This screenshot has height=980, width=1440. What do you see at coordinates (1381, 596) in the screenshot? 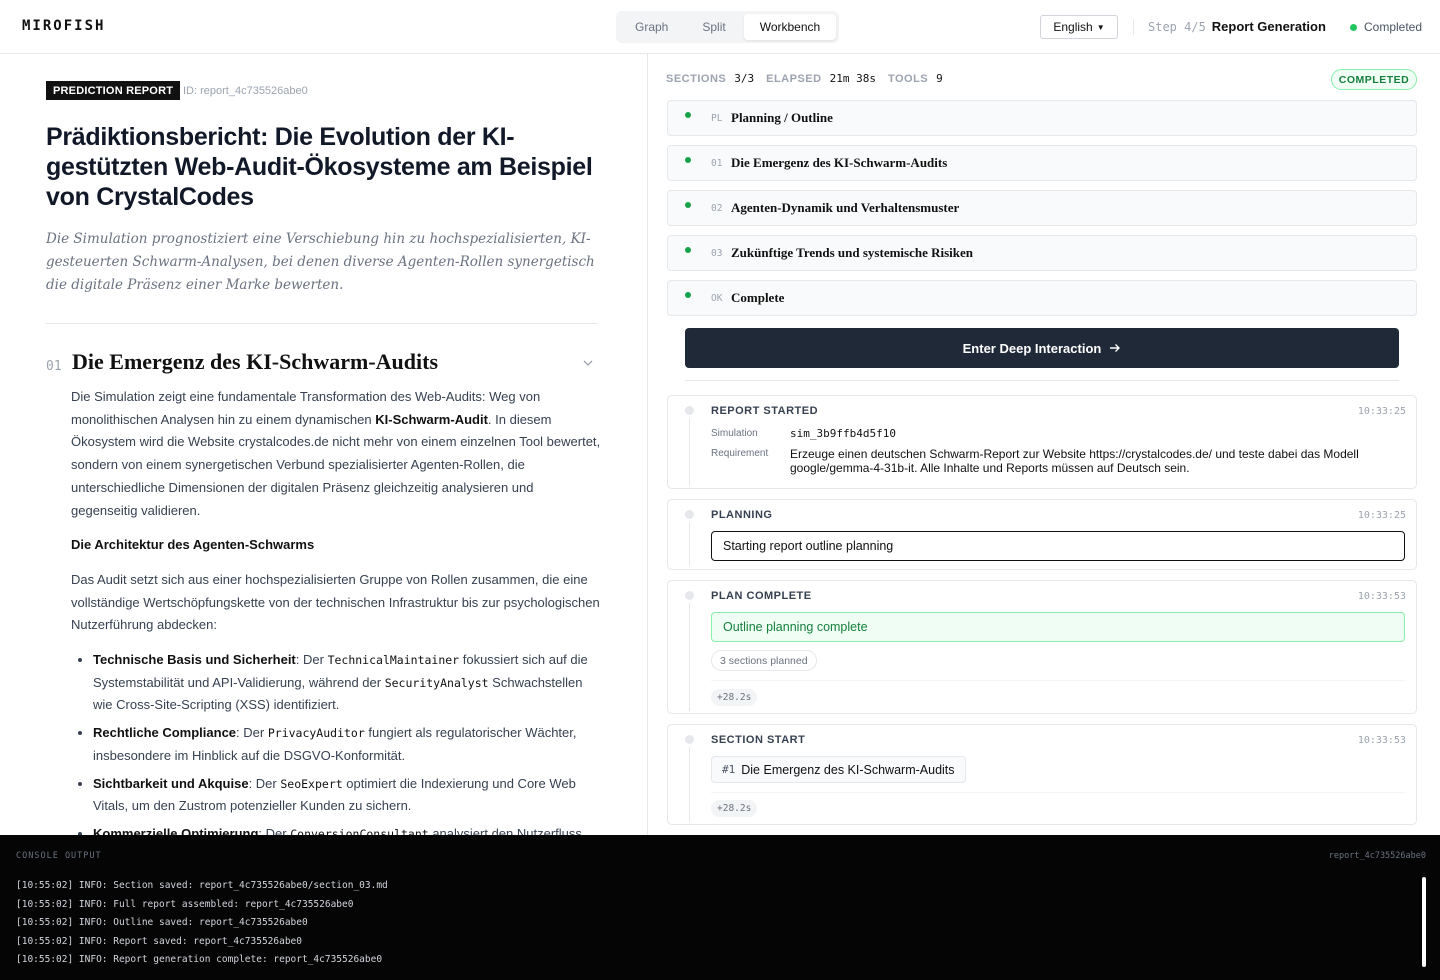
I see `event-time: 10:33:53` at bounding box center [1381, 596].